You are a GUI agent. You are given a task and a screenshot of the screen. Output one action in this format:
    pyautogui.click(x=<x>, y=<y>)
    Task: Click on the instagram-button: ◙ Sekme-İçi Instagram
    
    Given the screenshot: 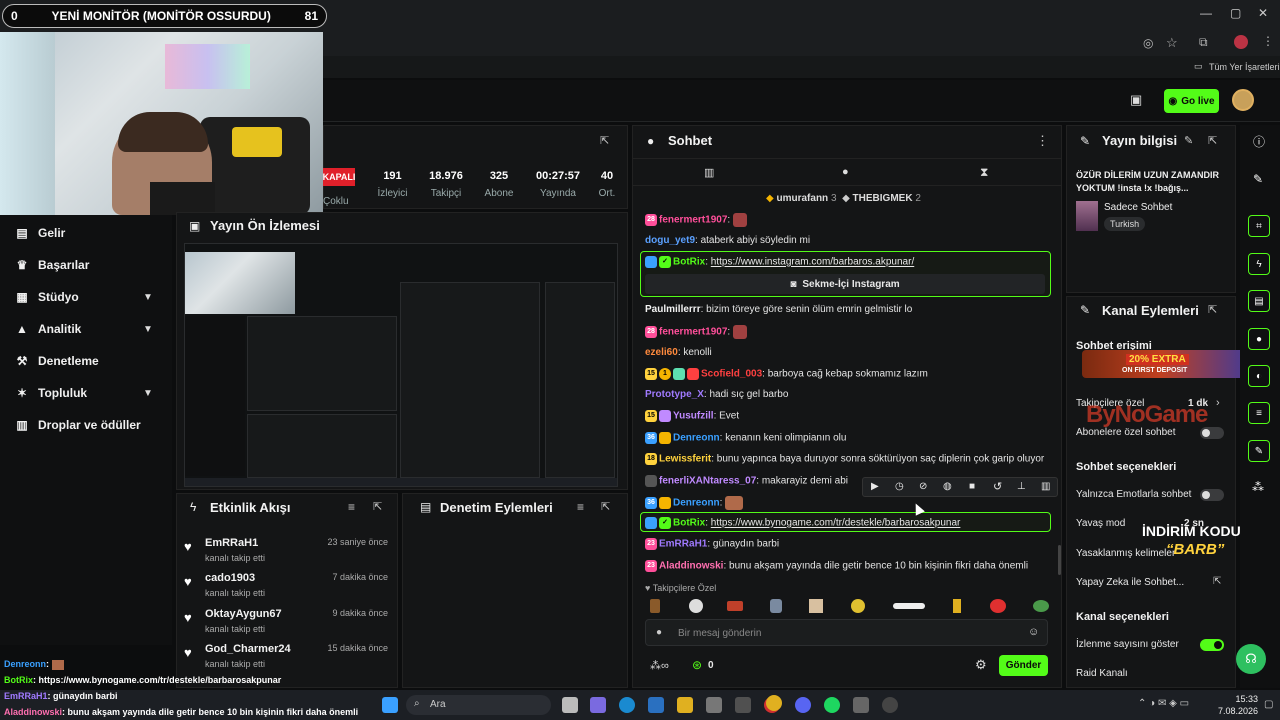 What is the action you would take?
    pyautogui.click(x=845, y=284)
    